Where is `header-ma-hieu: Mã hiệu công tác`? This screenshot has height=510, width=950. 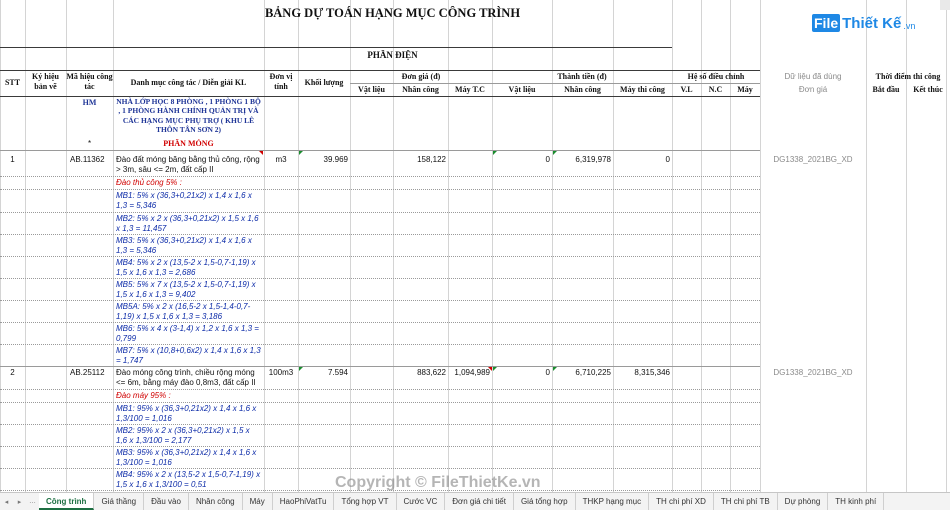
header-ma-hieu: Mã hiệu công tác is located at coordinates (89, 81).